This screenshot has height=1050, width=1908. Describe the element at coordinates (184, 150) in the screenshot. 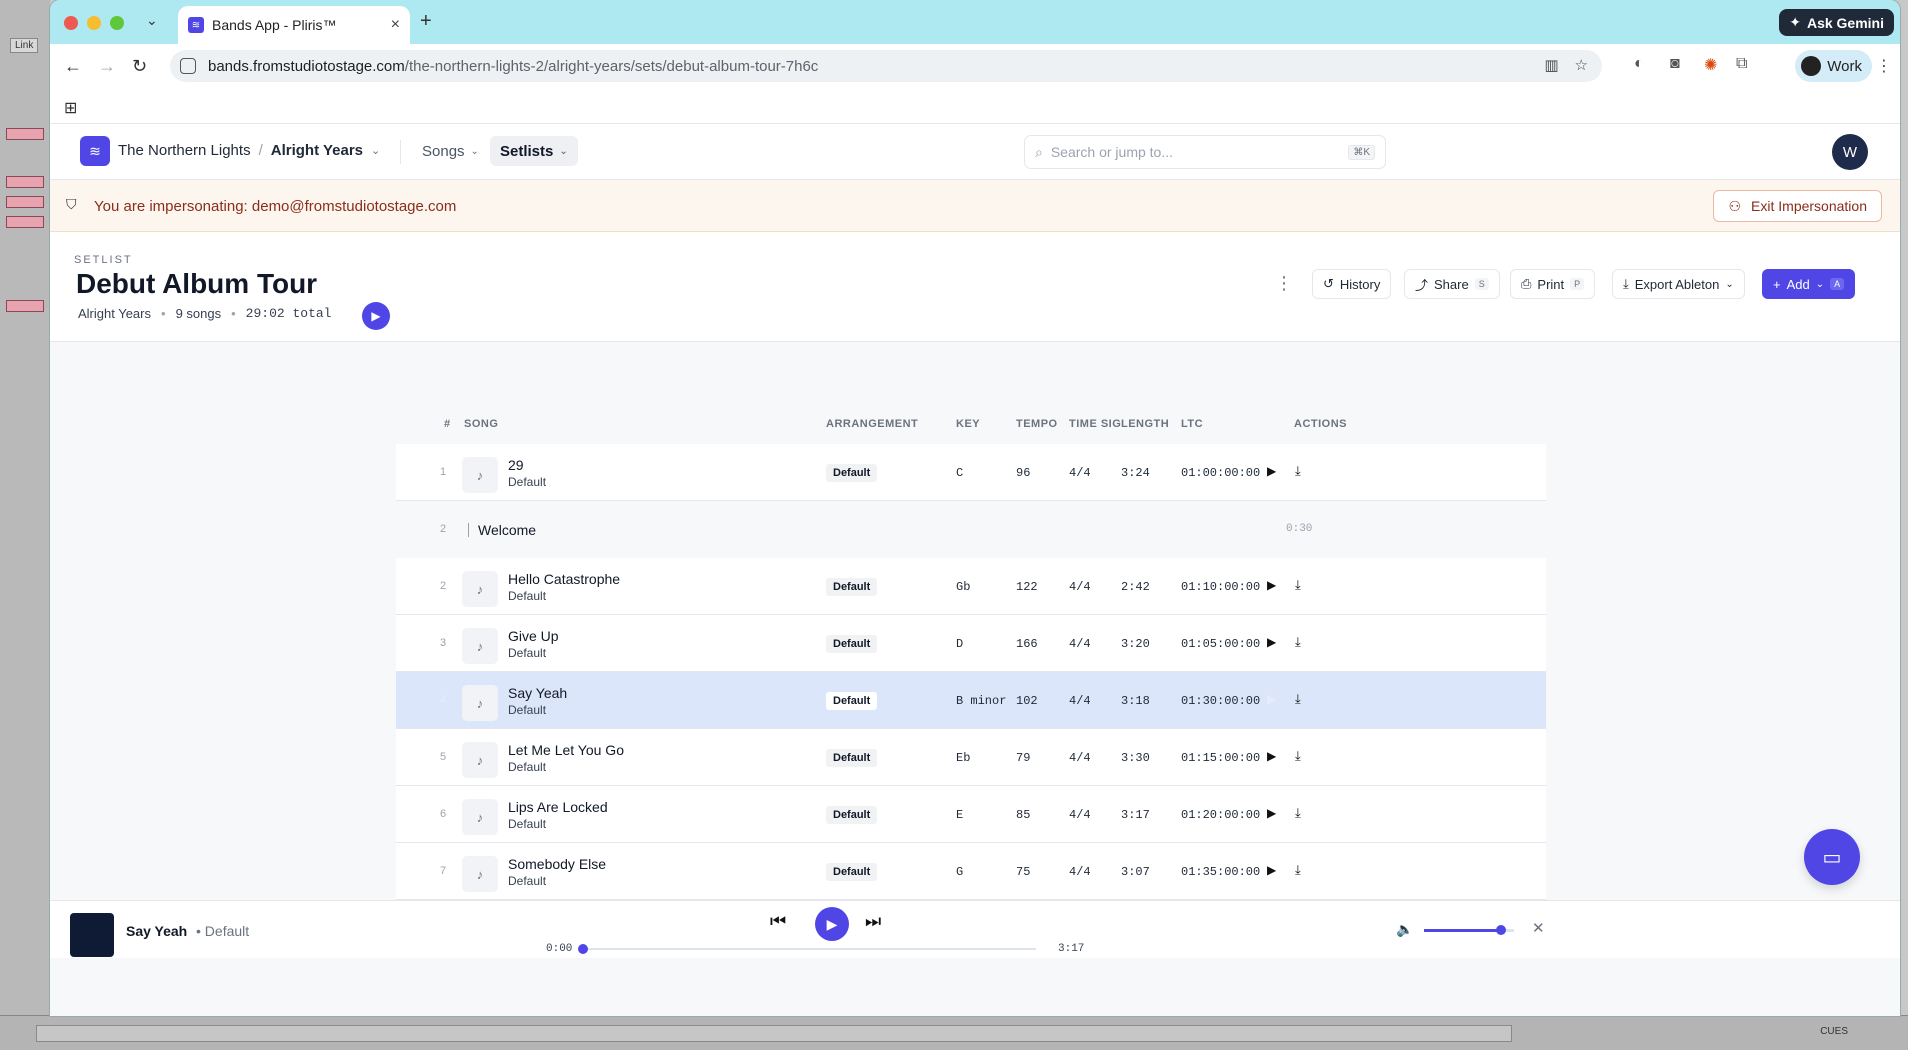

I see `breadcrumb-band: The Northern Lights` at that location.